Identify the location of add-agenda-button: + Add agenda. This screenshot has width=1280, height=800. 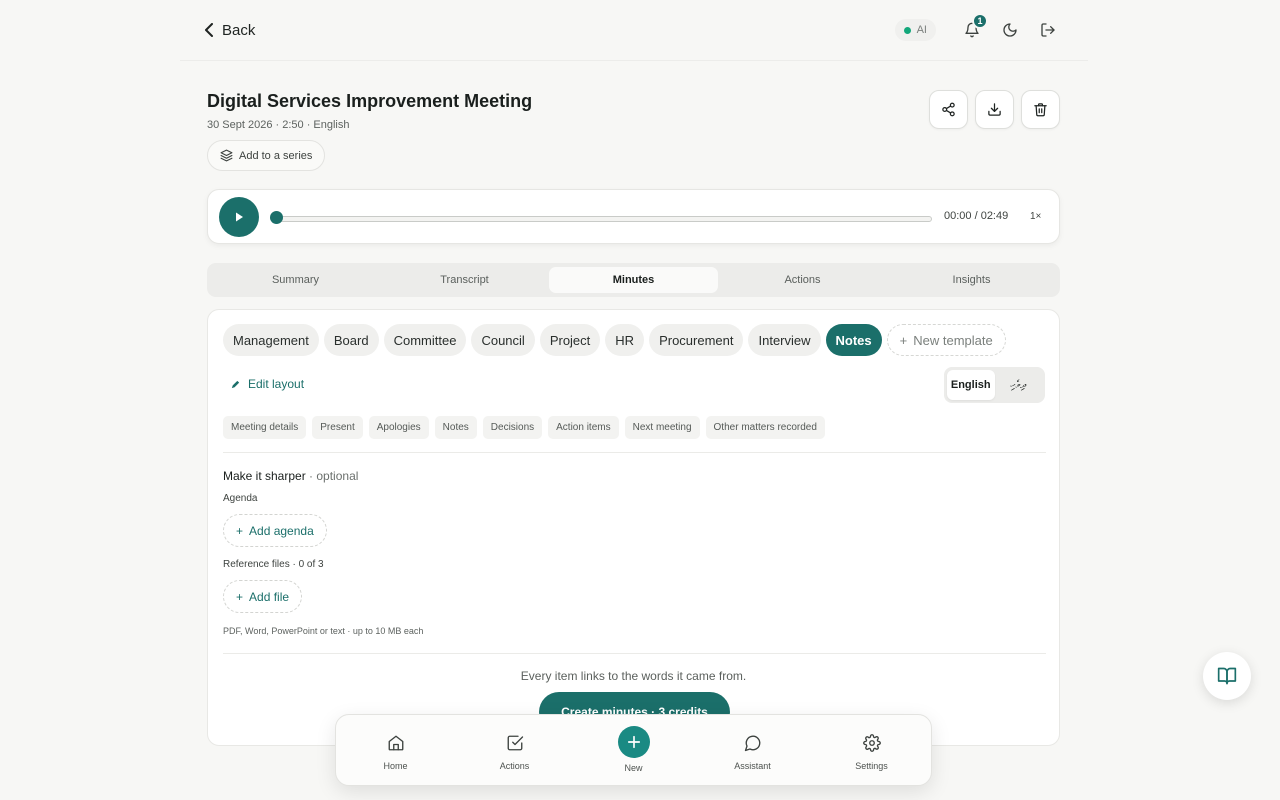
(275, 530).